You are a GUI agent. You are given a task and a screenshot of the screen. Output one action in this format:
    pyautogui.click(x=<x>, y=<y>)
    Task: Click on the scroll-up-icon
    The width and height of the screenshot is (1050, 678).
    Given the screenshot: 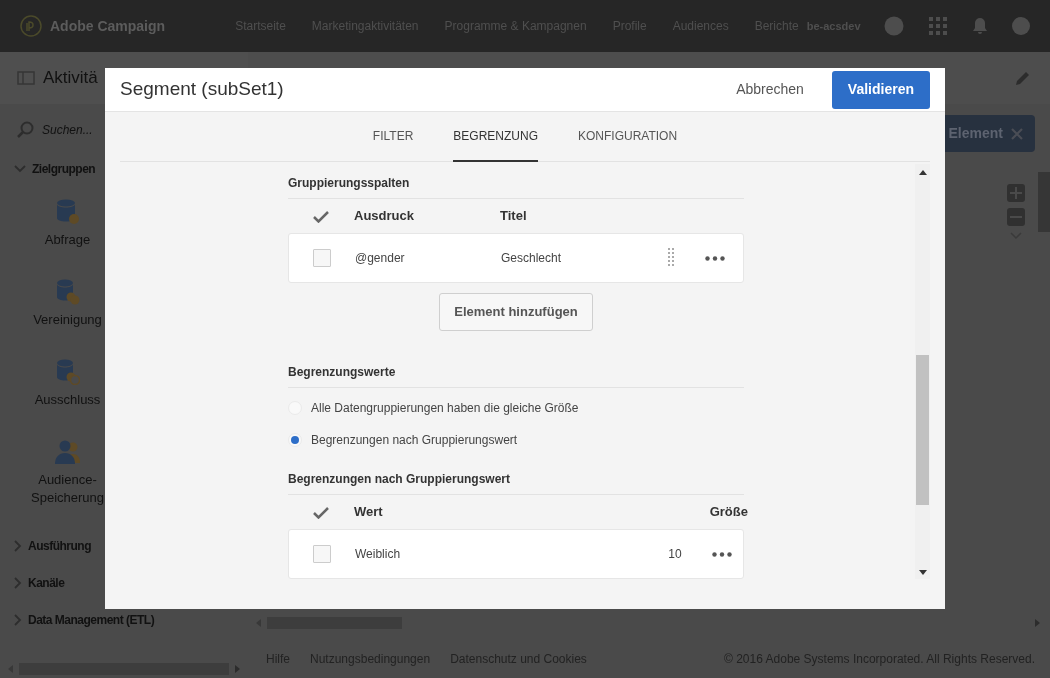 What is the action you would take?
    pyautogui.click(x=922, y=172)
    